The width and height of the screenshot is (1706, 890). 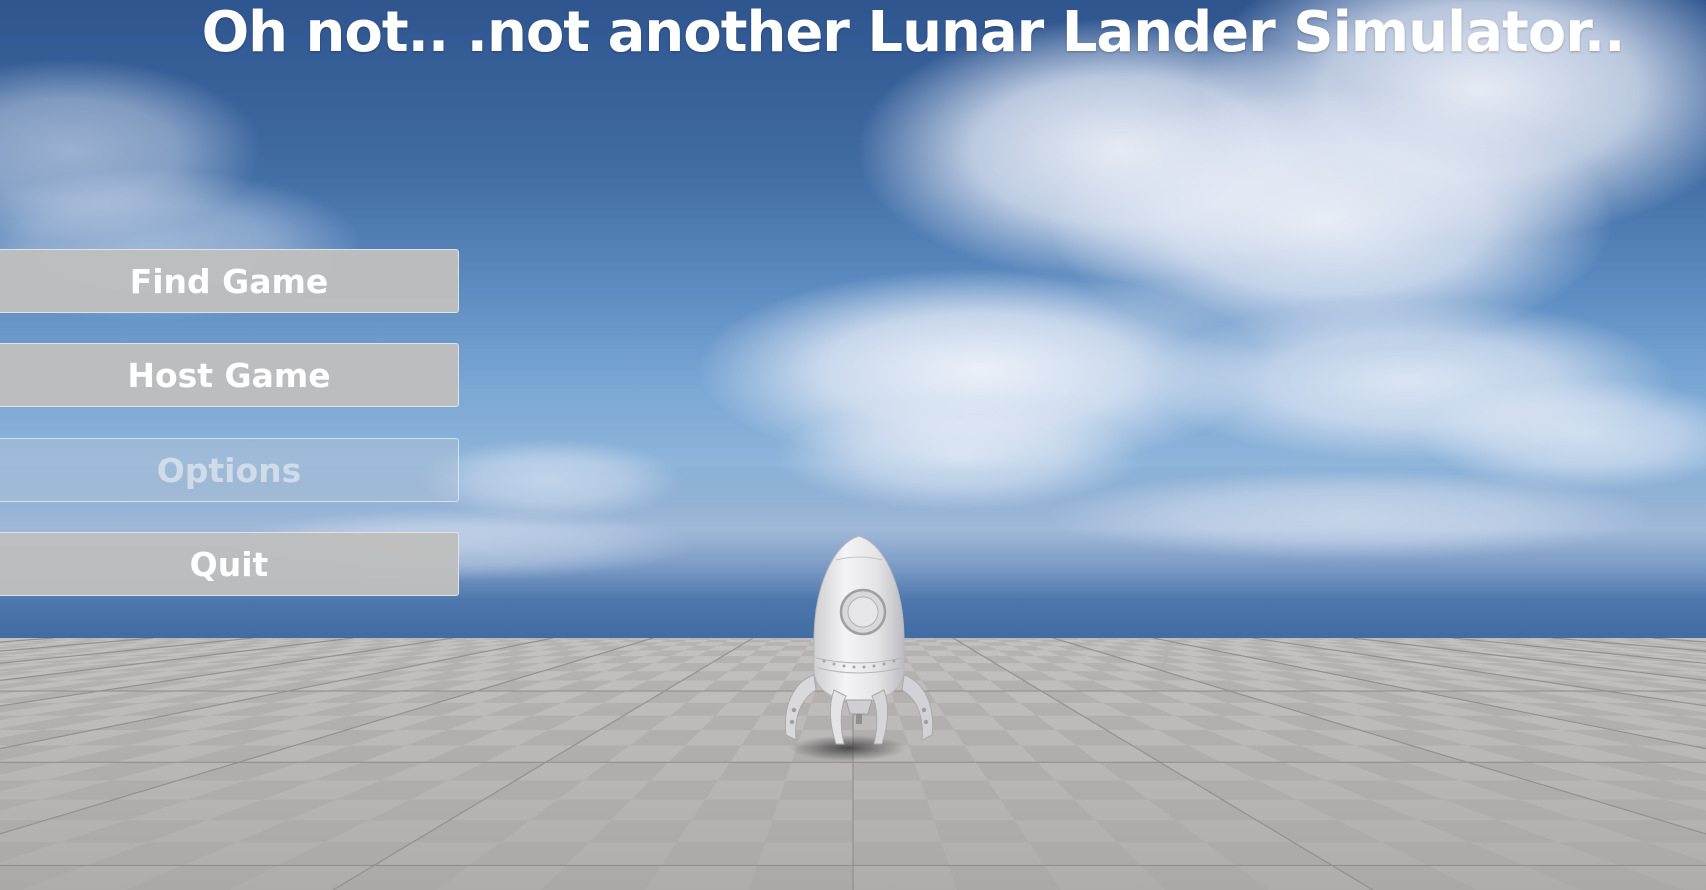 What do you see at coordinates (229, 375) in the screenshot?
I see `host-game-button: Host Game` at bounding box center [229, 375].